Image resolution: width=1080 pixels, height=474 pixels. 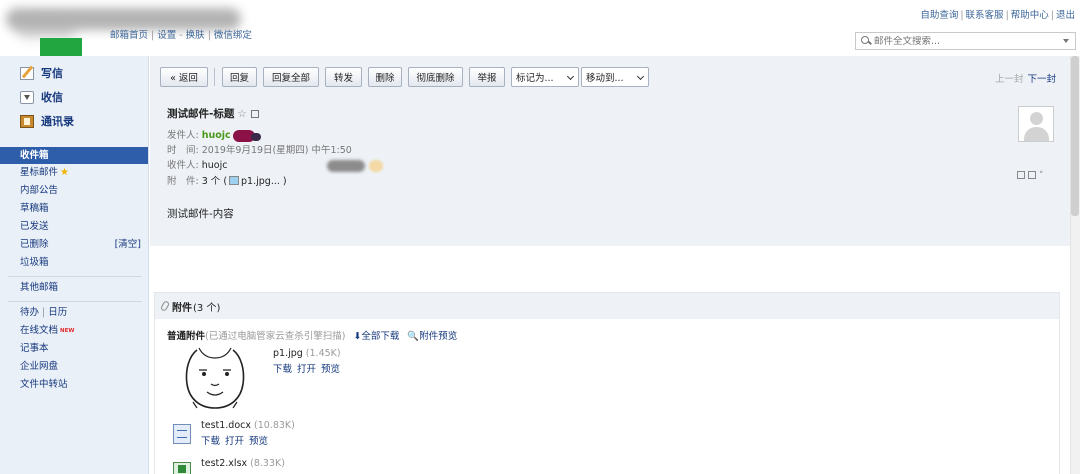 What do you see at coordinates (234, 180) in the screenshot?
I see `image-icon` at bounding box center [234, 180].